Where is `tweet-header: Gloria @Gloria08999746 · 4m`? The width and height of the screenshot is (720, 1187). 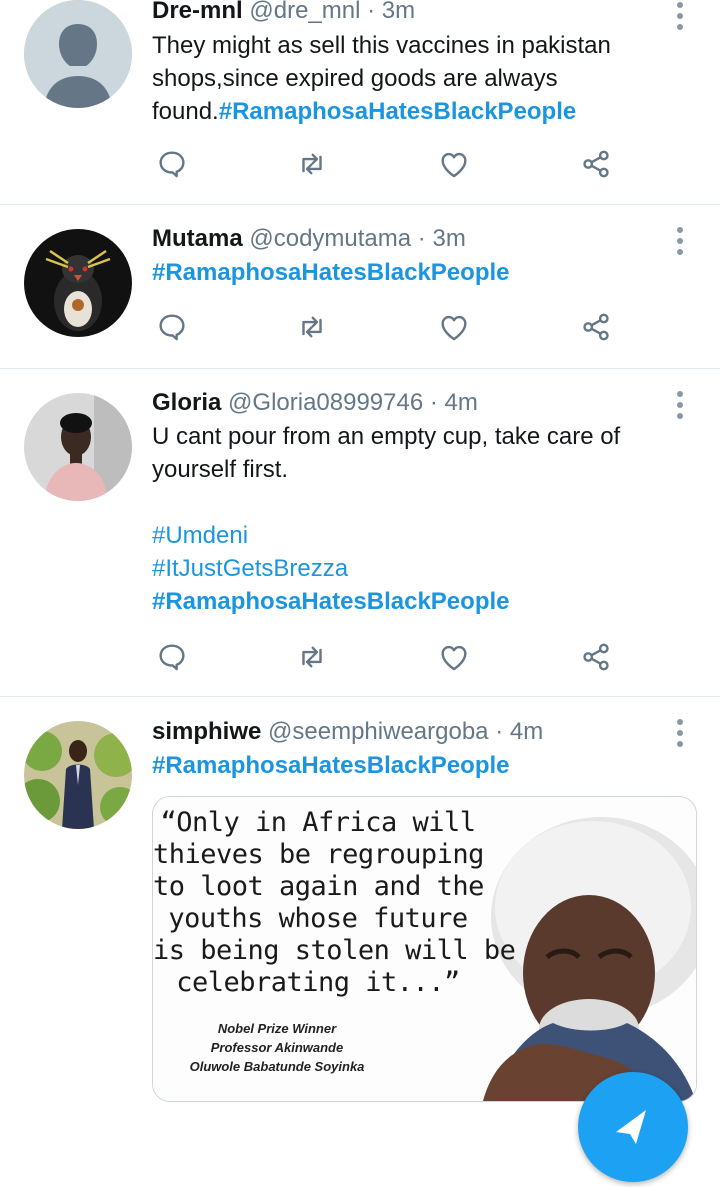 tweet-header: Gloria @Gloria08999746 · 4m is located at coordinates (315, 403).